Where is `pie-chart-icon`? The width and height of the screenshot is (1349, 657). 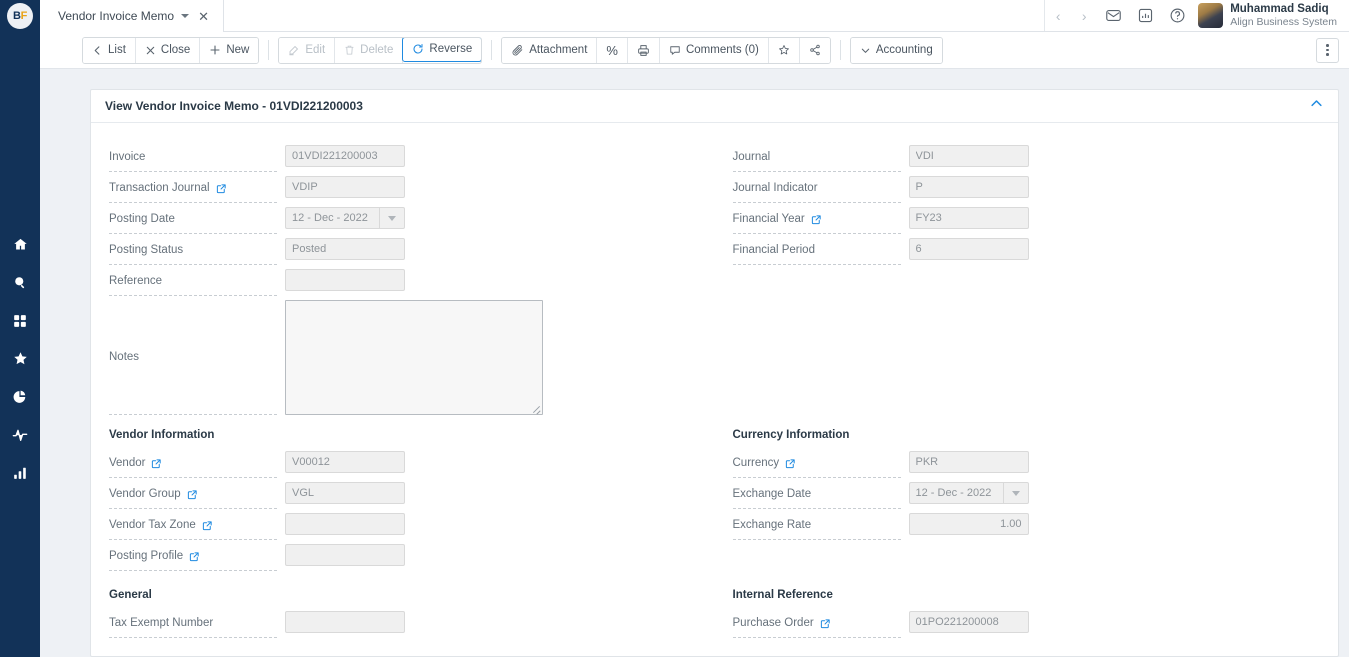 pie-chart-icon is located at coordinates (20, 399).